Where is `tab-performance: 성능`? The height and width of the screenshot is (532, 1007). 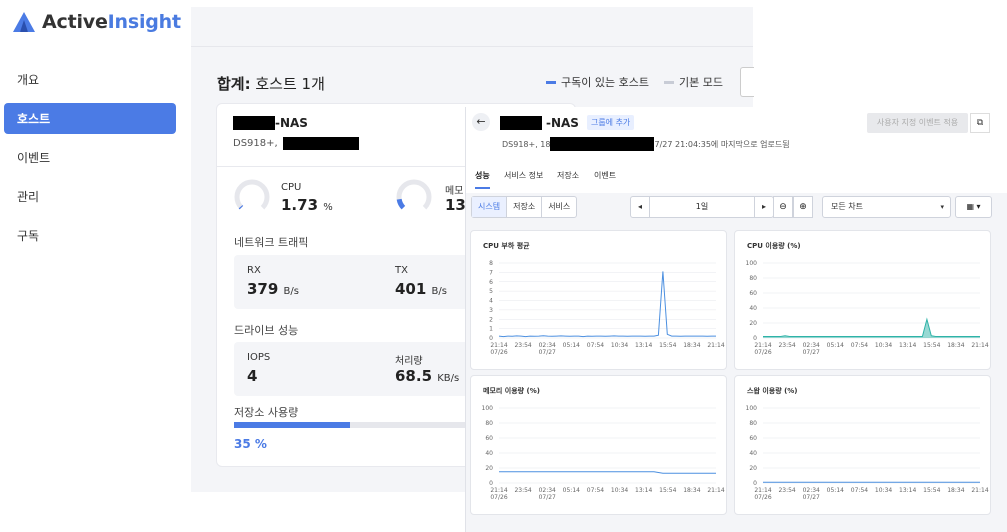 tab-performance: 성능 is located at coordinates (482, 179).